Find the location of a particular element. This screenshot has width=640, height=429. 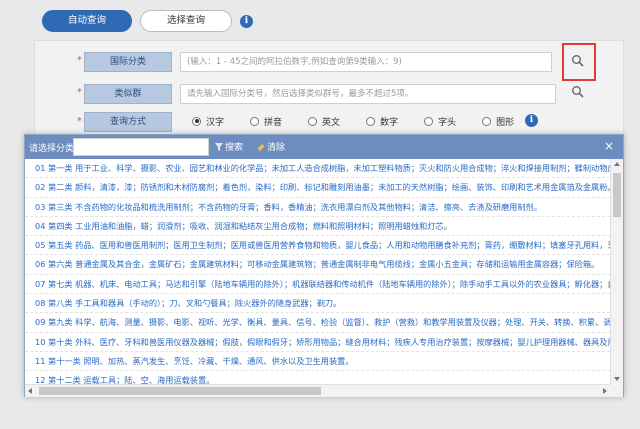

vertical-scrollbar is located at coordinates (616, 271).